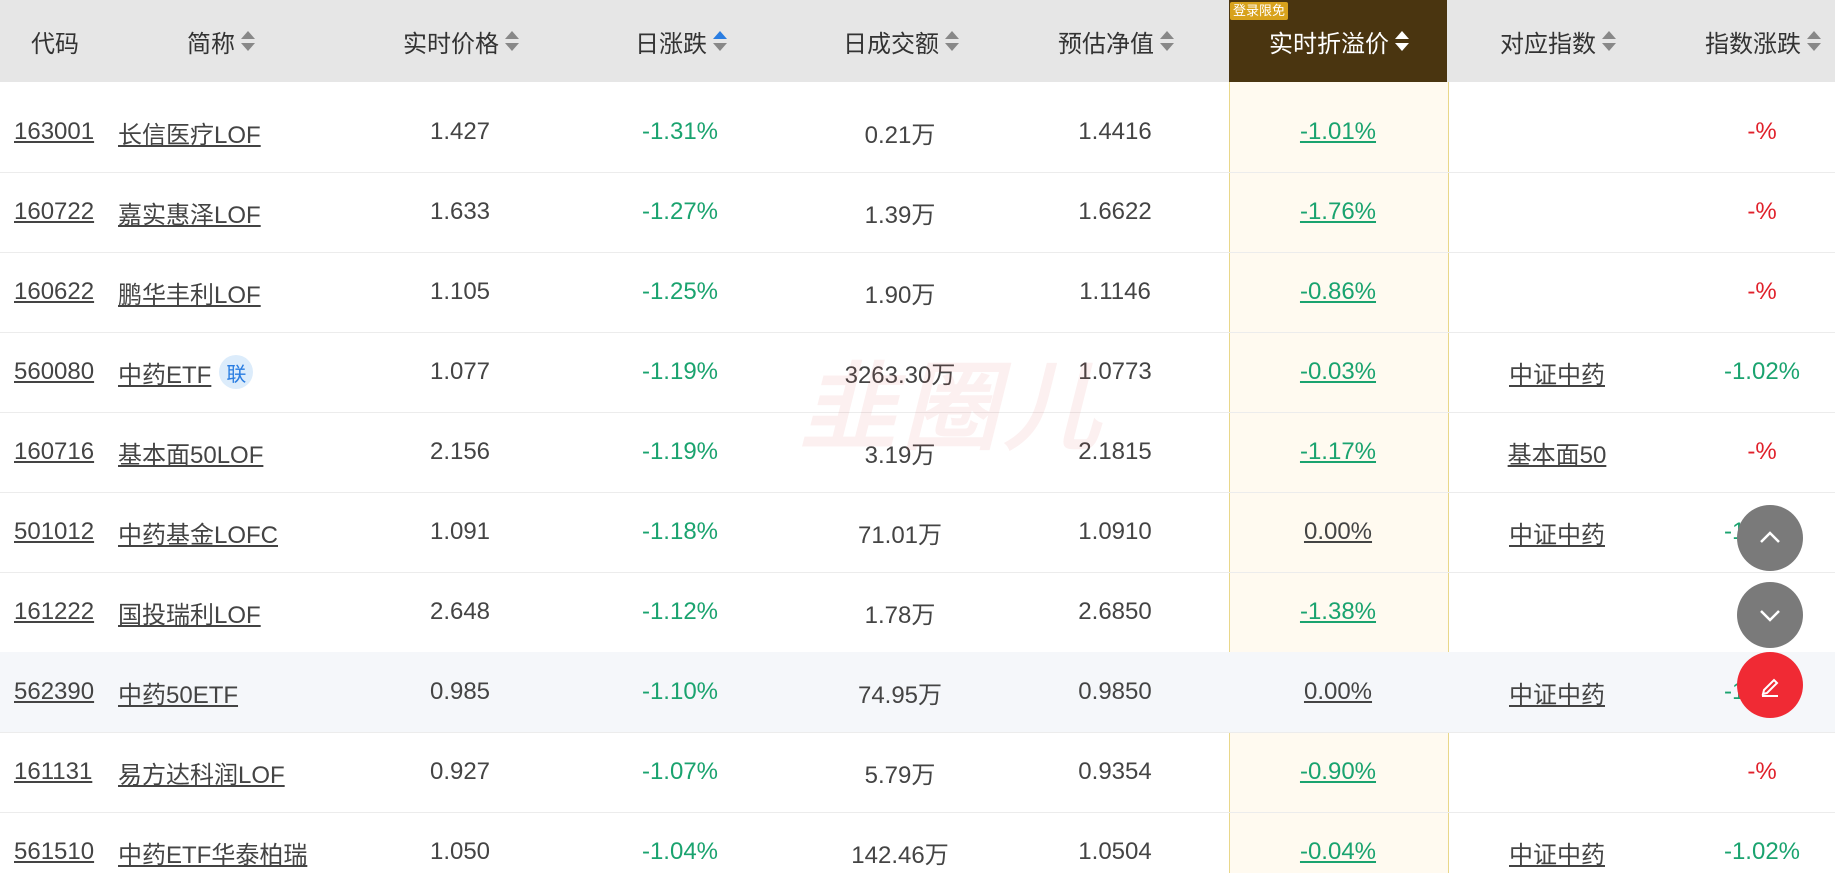  What do you see at coordinates (189, 612) in the screenshot?
I see `fund-name-link: 国投瑞利LOF` at bounding box center [189, 612].